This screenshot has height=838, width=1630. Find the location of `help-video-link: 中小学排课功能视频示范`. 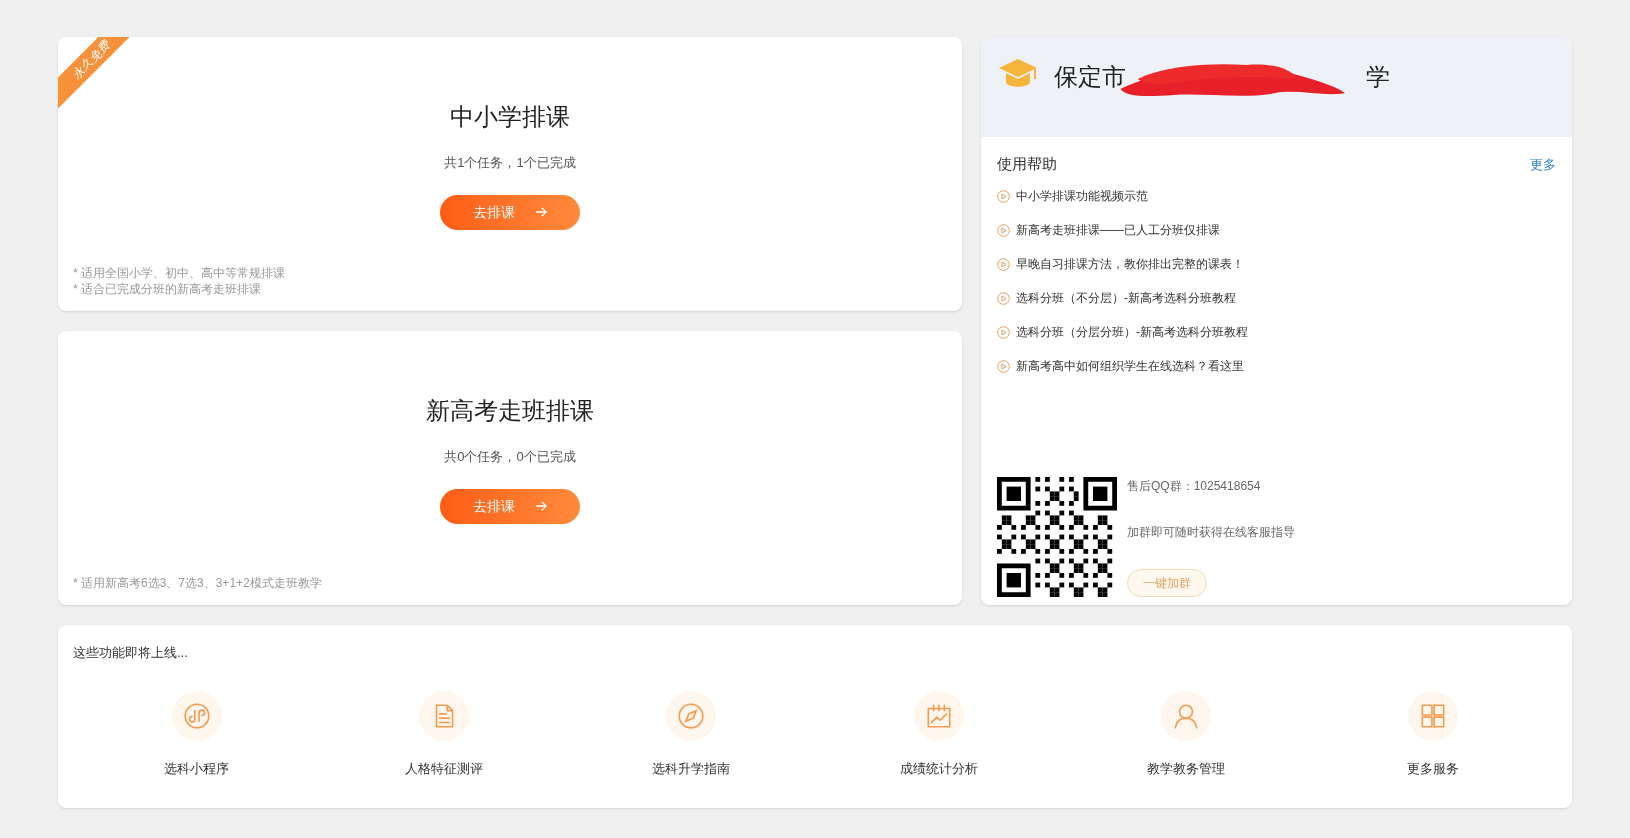

help-video-link: 中小学排课功能视频示范 is located at coordinates (1276, 196).